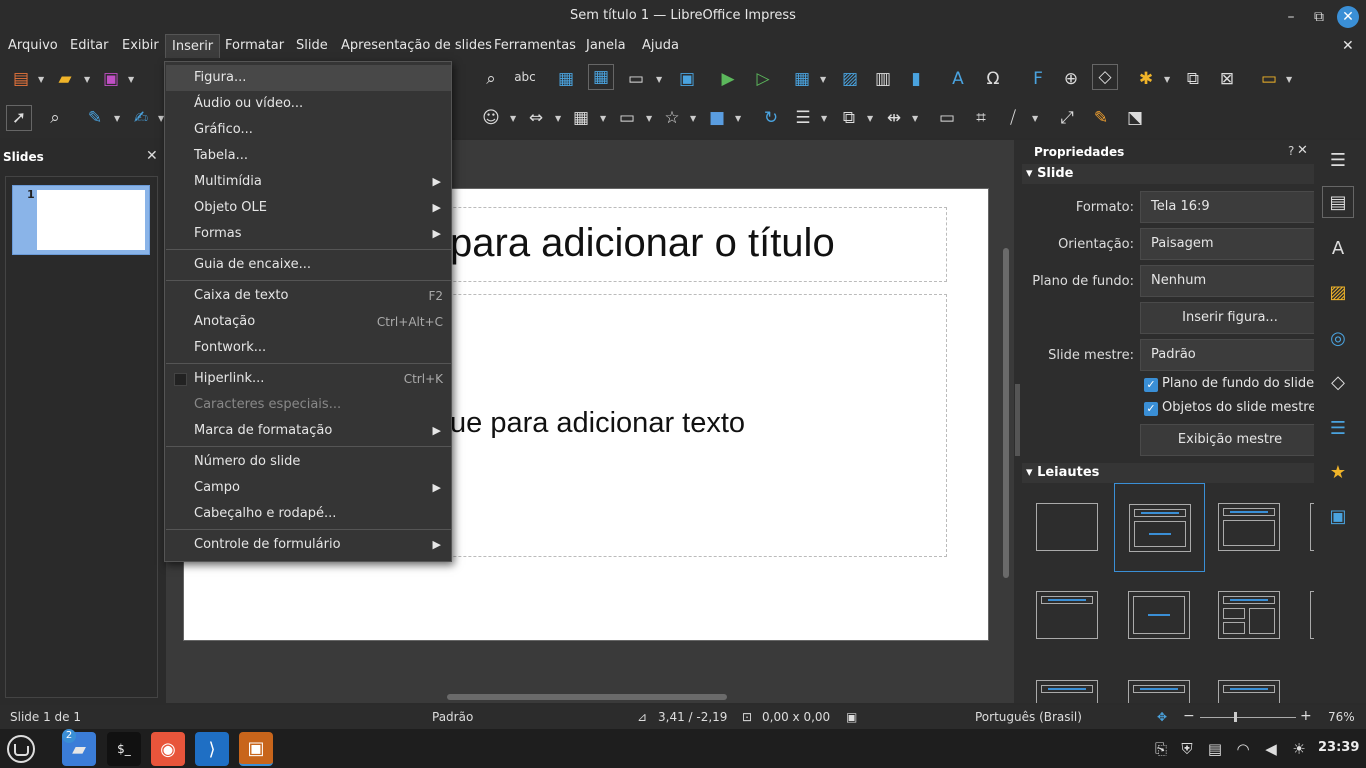 The width and height of the screenshot is (1366, 768). Describe the element at coordinates (491, 118) in the screenshot. I see `smiley-icon: ☺` at that location.